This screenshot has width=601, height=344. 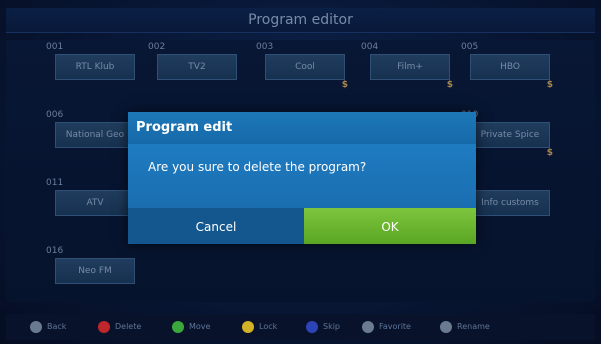 What do you see at coordinates (473, 326) in the screenshot?
I see `footer-key-label: Rename` at bounding box center [473, 326].